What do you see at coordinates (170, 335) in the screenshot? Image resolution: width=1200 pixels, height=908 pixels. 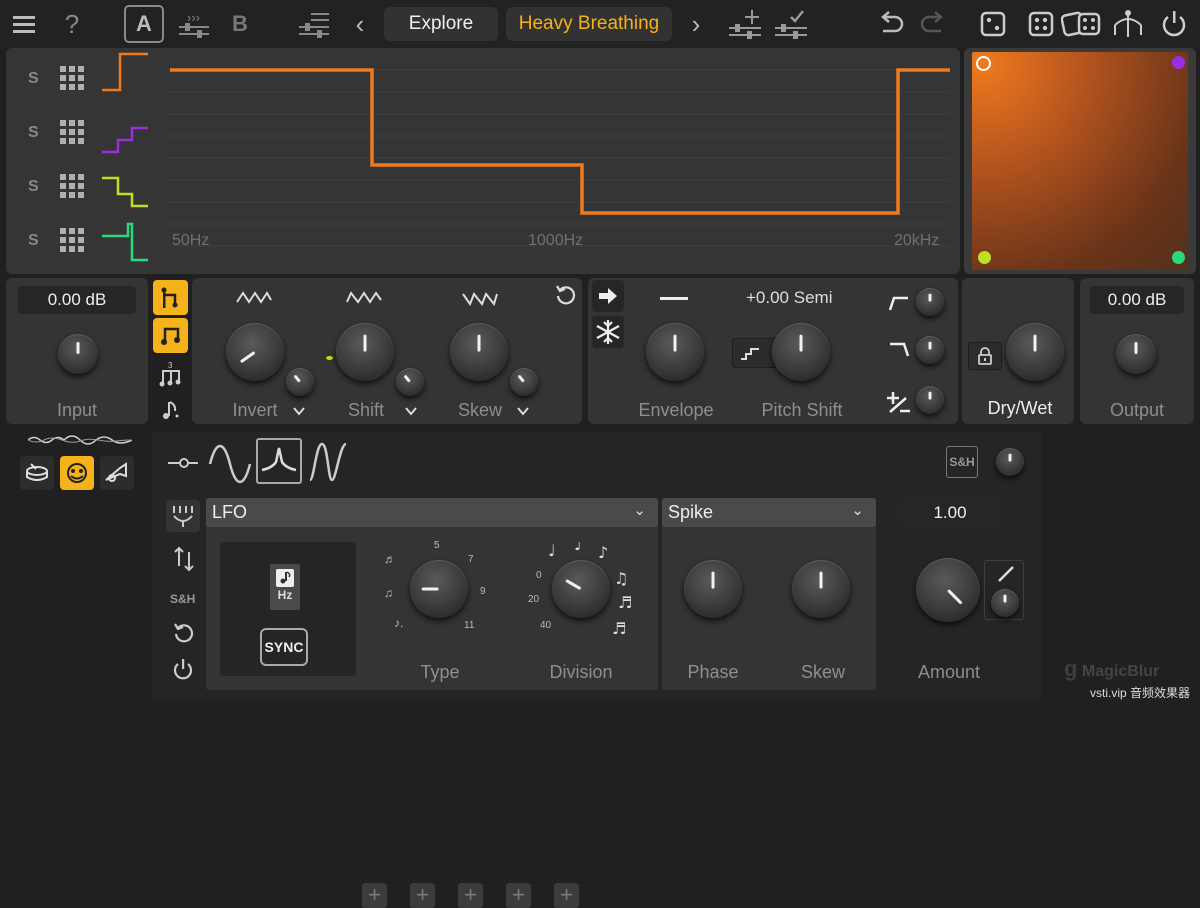 I see `note-sync-button` at bounding box center [170, 335].